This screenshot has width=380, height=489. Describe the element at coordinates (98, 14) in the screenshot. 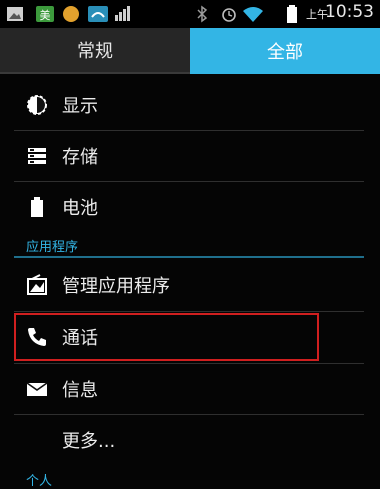

I see `weather-icon` at that location.